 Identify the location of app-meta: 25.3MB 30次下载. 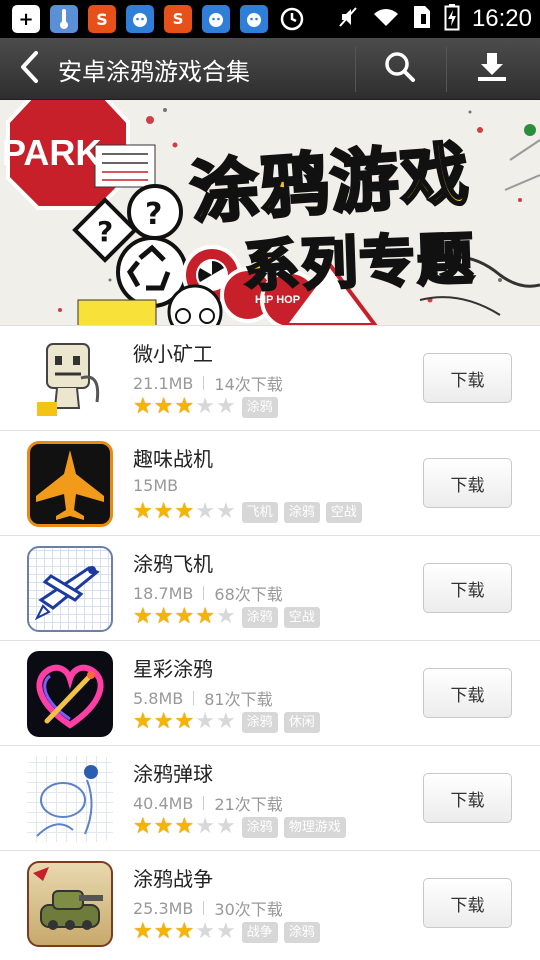
(208, 908).